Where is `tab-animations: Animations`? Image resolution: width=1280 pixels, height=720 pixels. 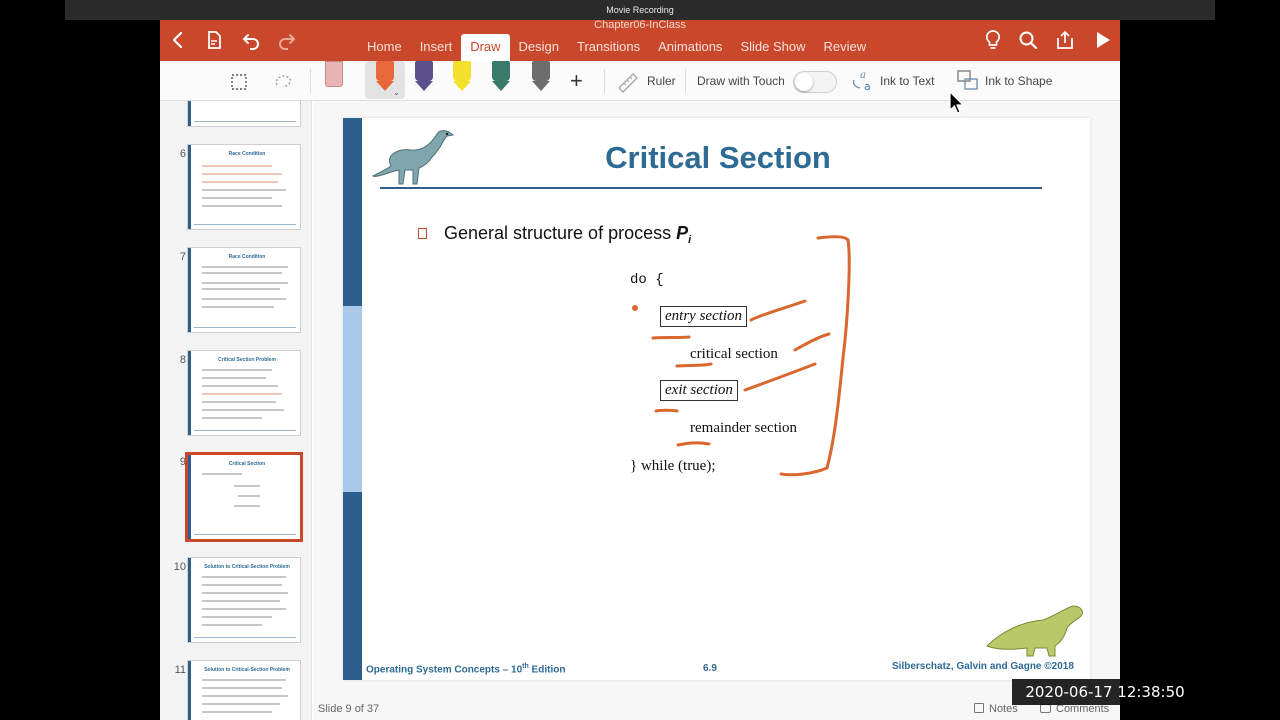 tab-animations: Animations is located at coordinates (690, 47).